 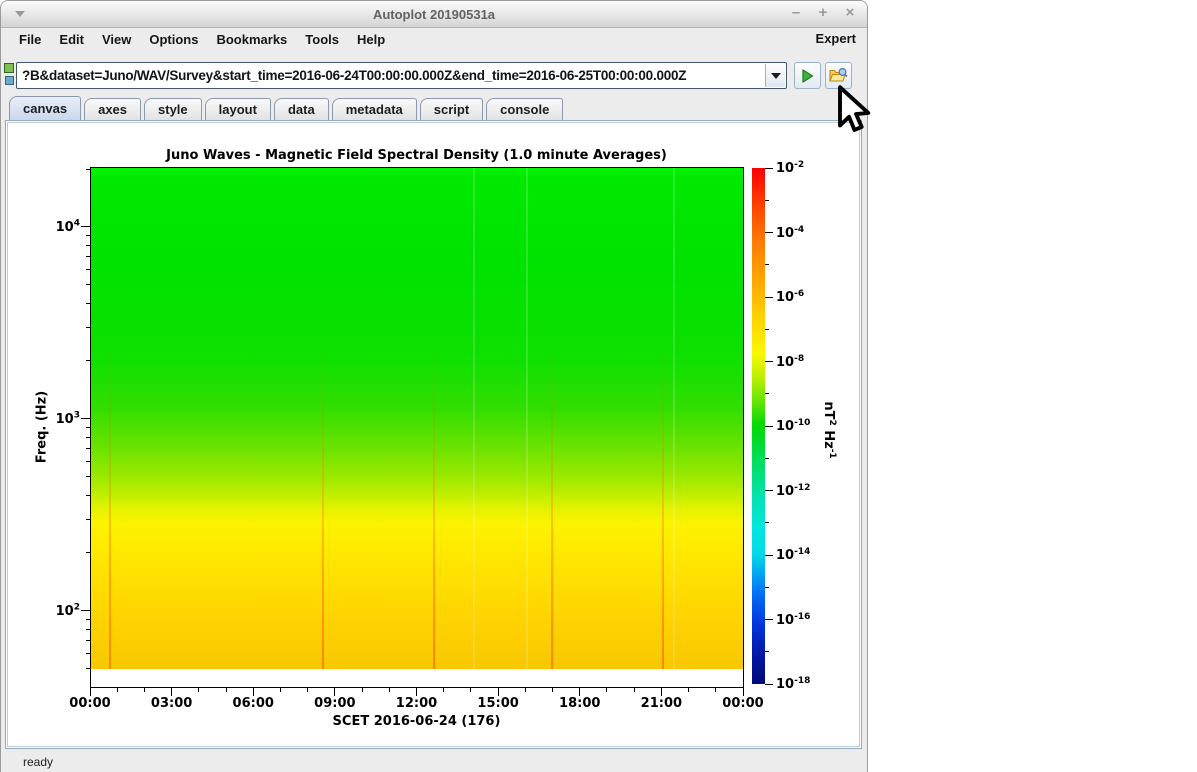 I want to click on tick-label: 18:00, so click(x=580, y=703).